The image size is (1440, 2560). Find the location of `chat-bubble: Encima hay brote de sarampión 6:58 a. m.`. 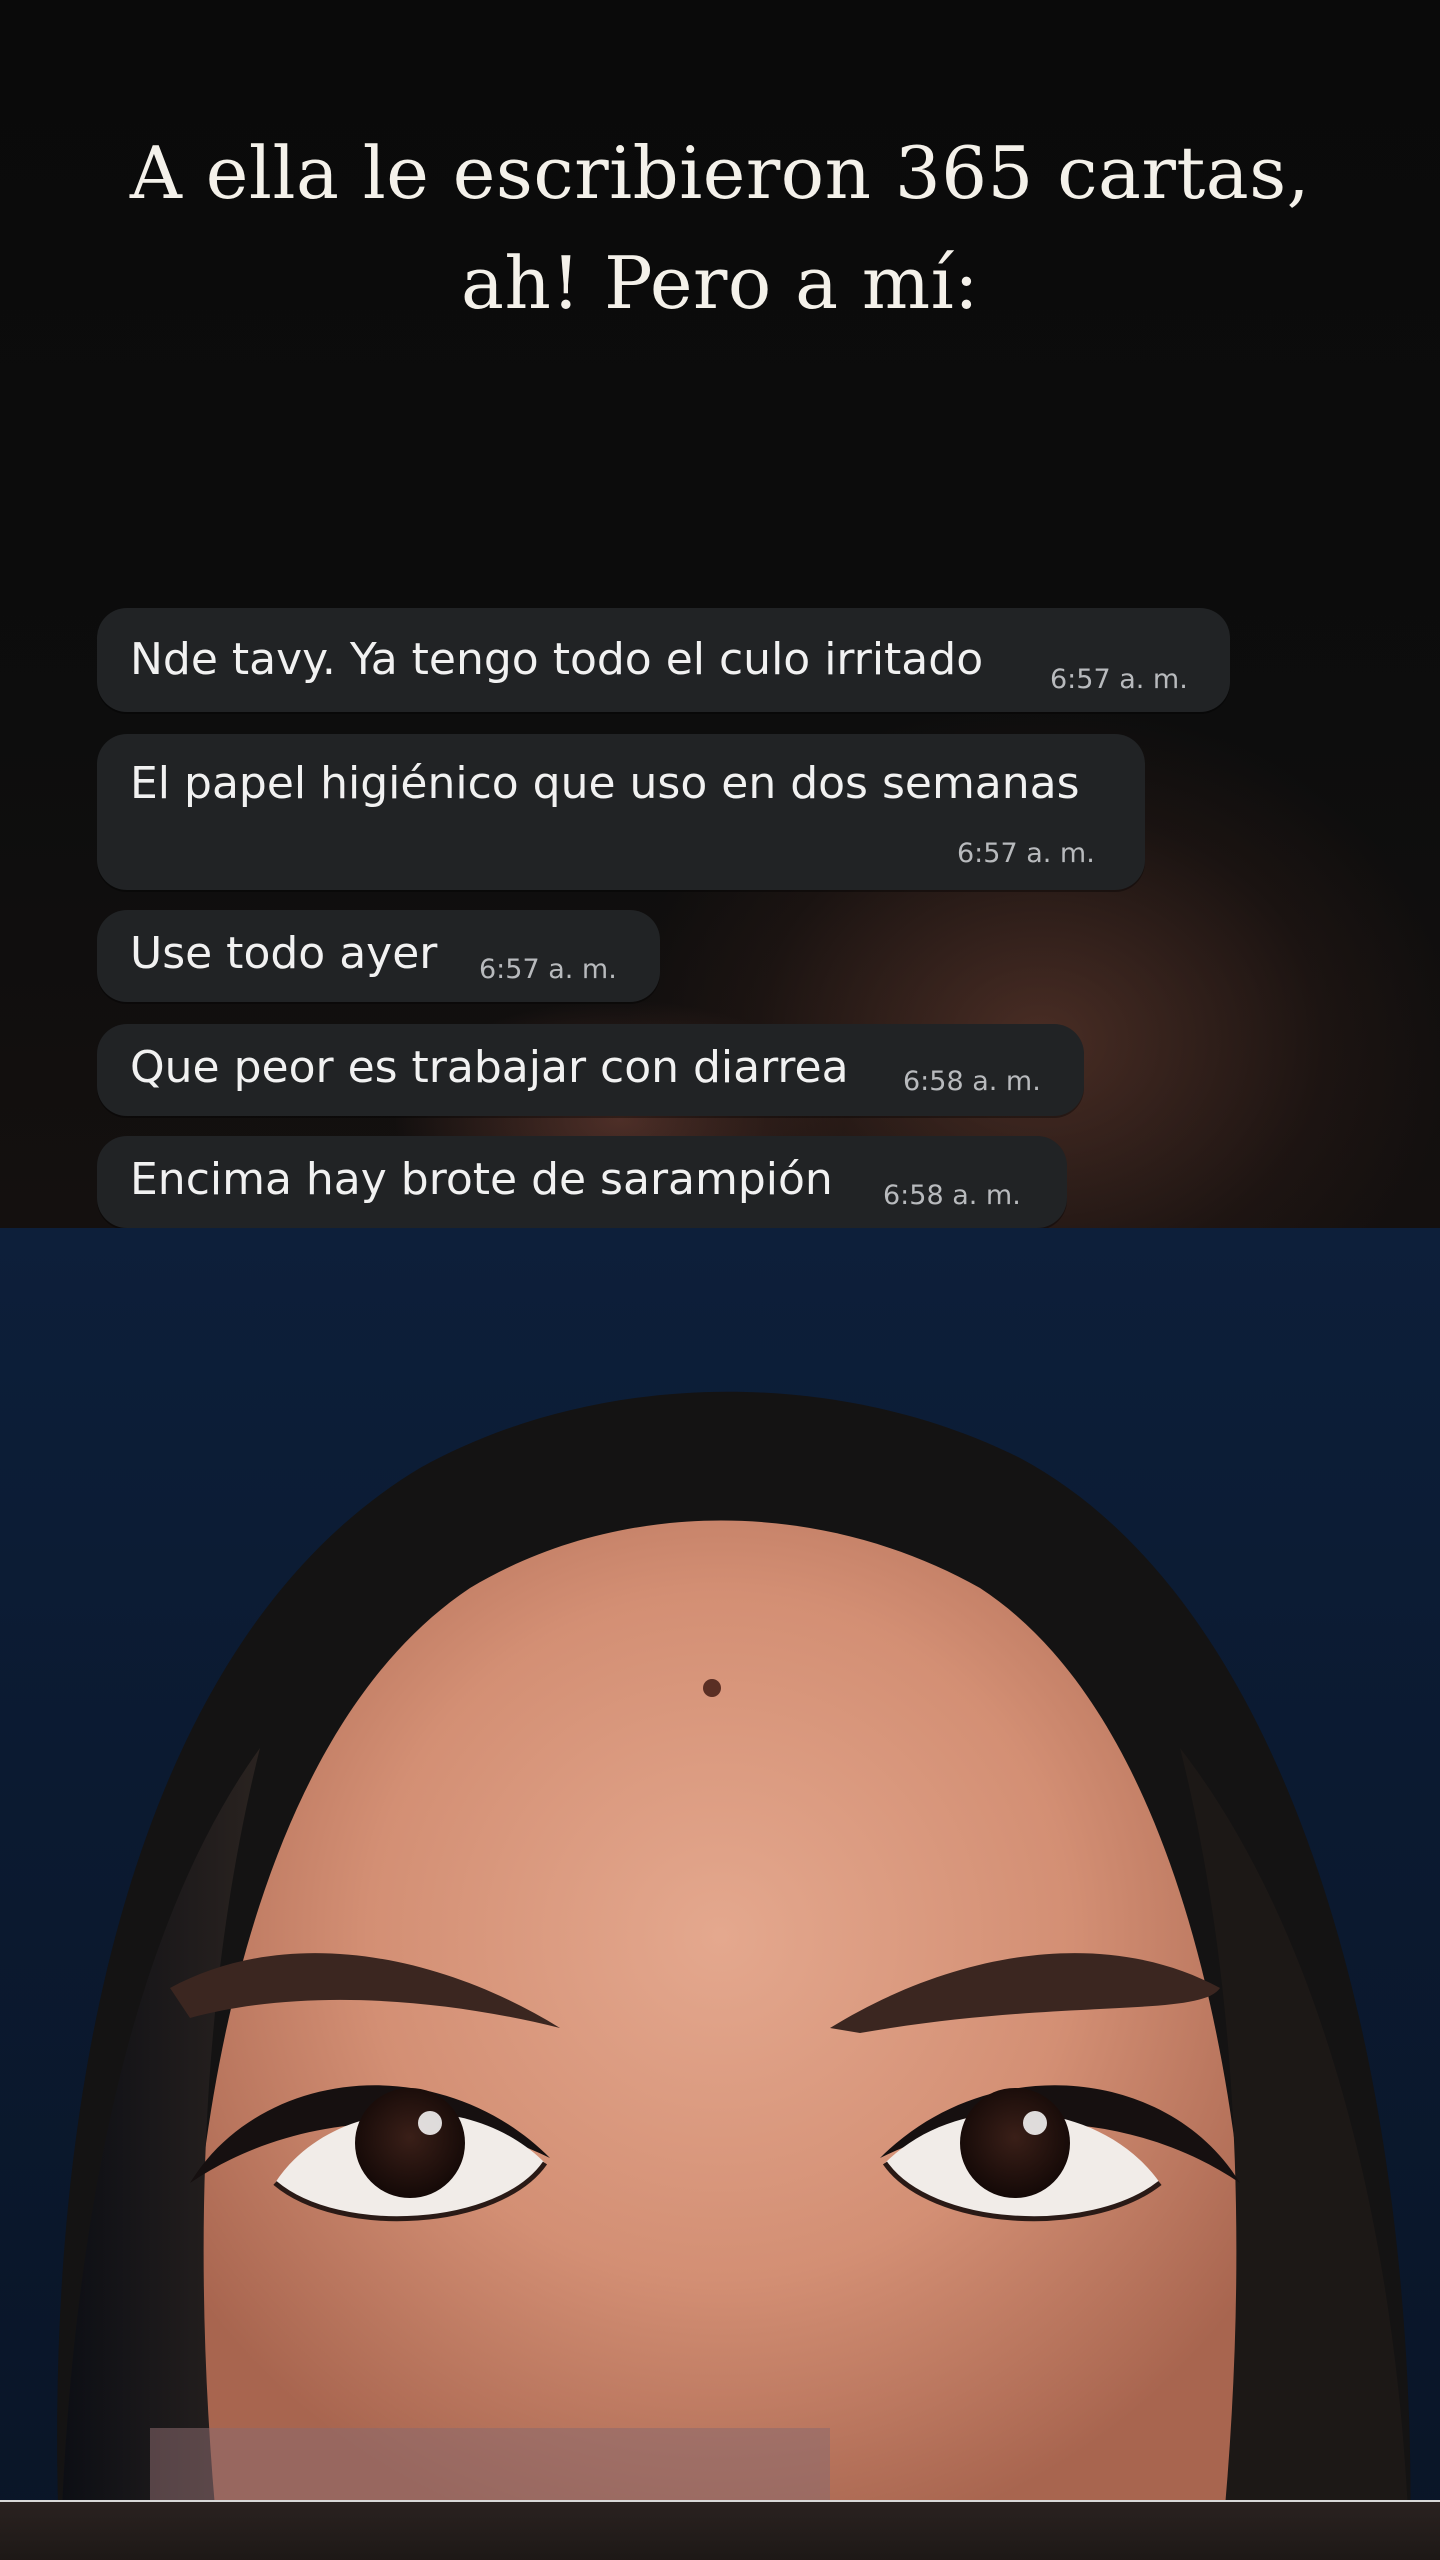

chat-bubble: Encima hay brote de sarampión 6:58 a. m. is located at coordinates (582, 1182).